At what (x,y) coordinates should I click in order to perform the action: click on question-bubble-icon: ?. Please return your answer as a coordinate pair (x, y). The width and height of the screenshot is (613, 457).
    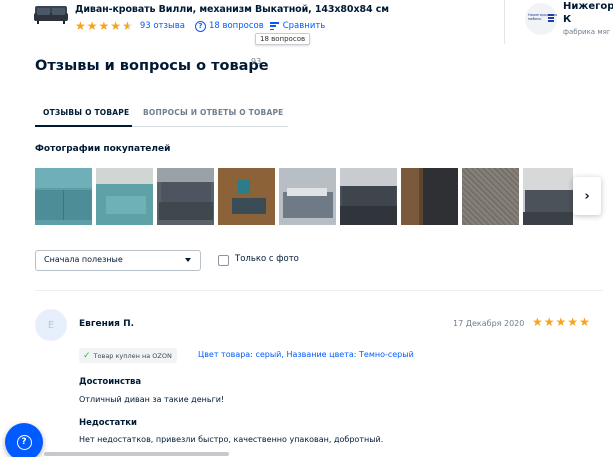
    Looking at the image, I should click on (200, 26).